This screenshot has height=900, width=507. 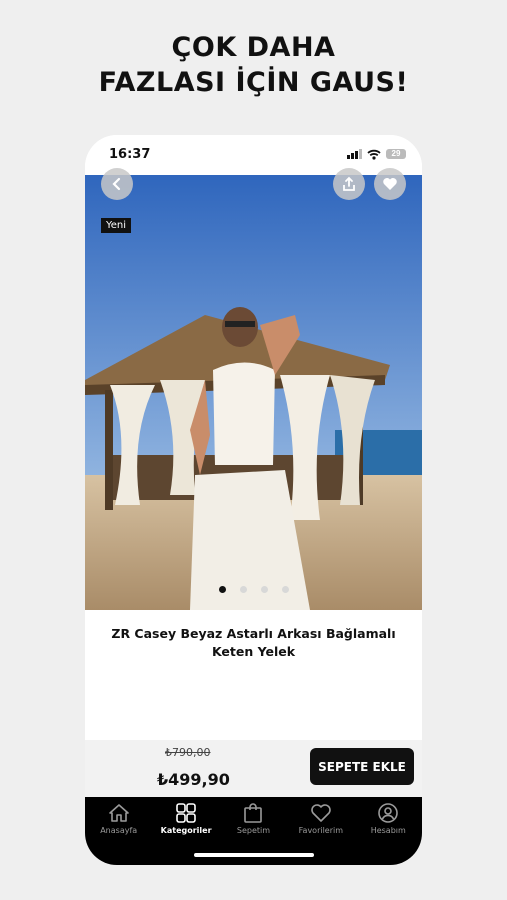 I want to click on new-badge: Yeni, so click(x=116, y=225).